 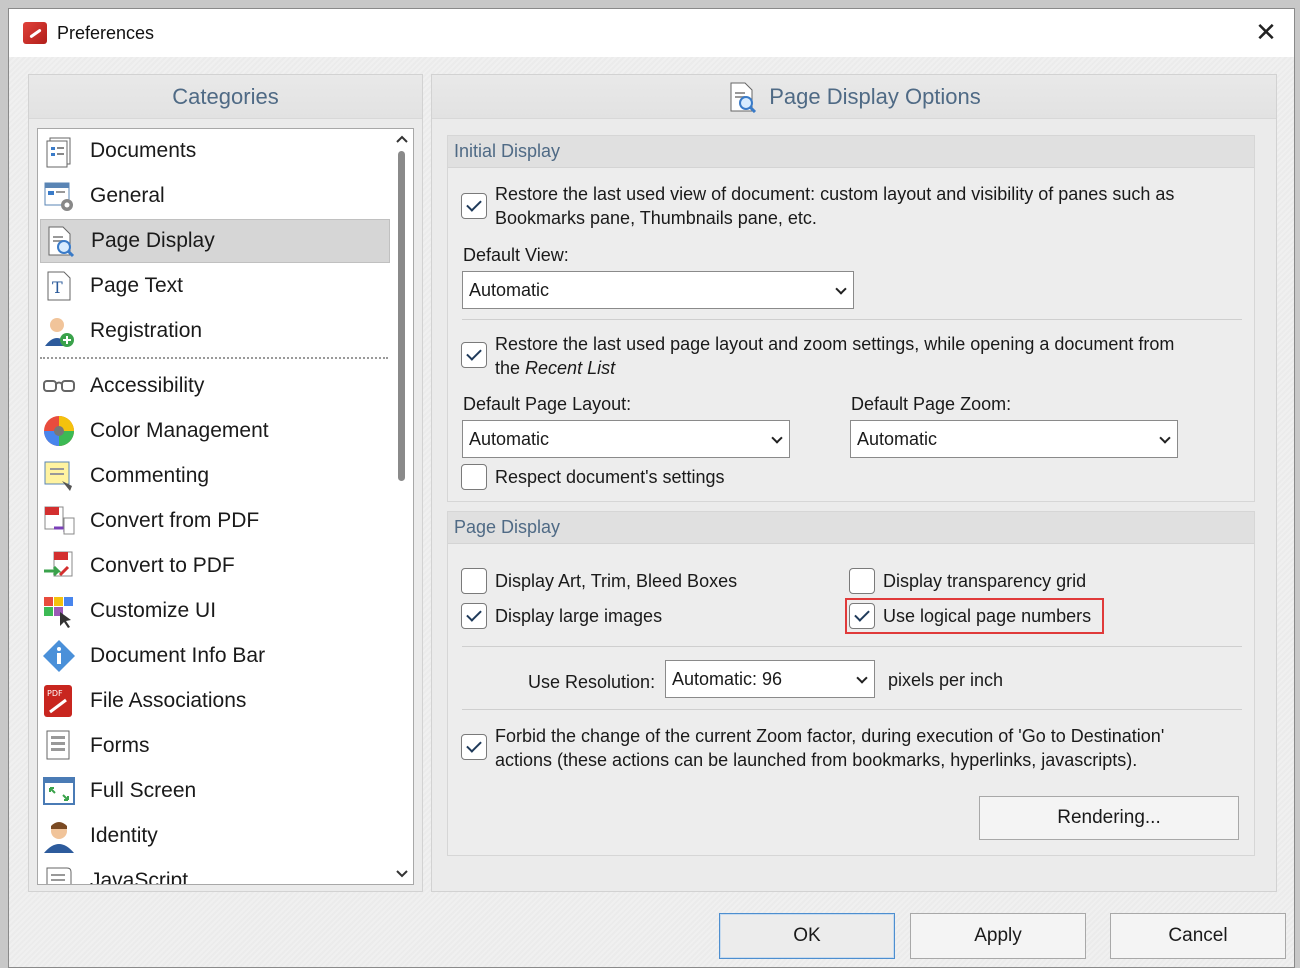 I want to click on window-title: Preferences, so click(x=106, y=32).